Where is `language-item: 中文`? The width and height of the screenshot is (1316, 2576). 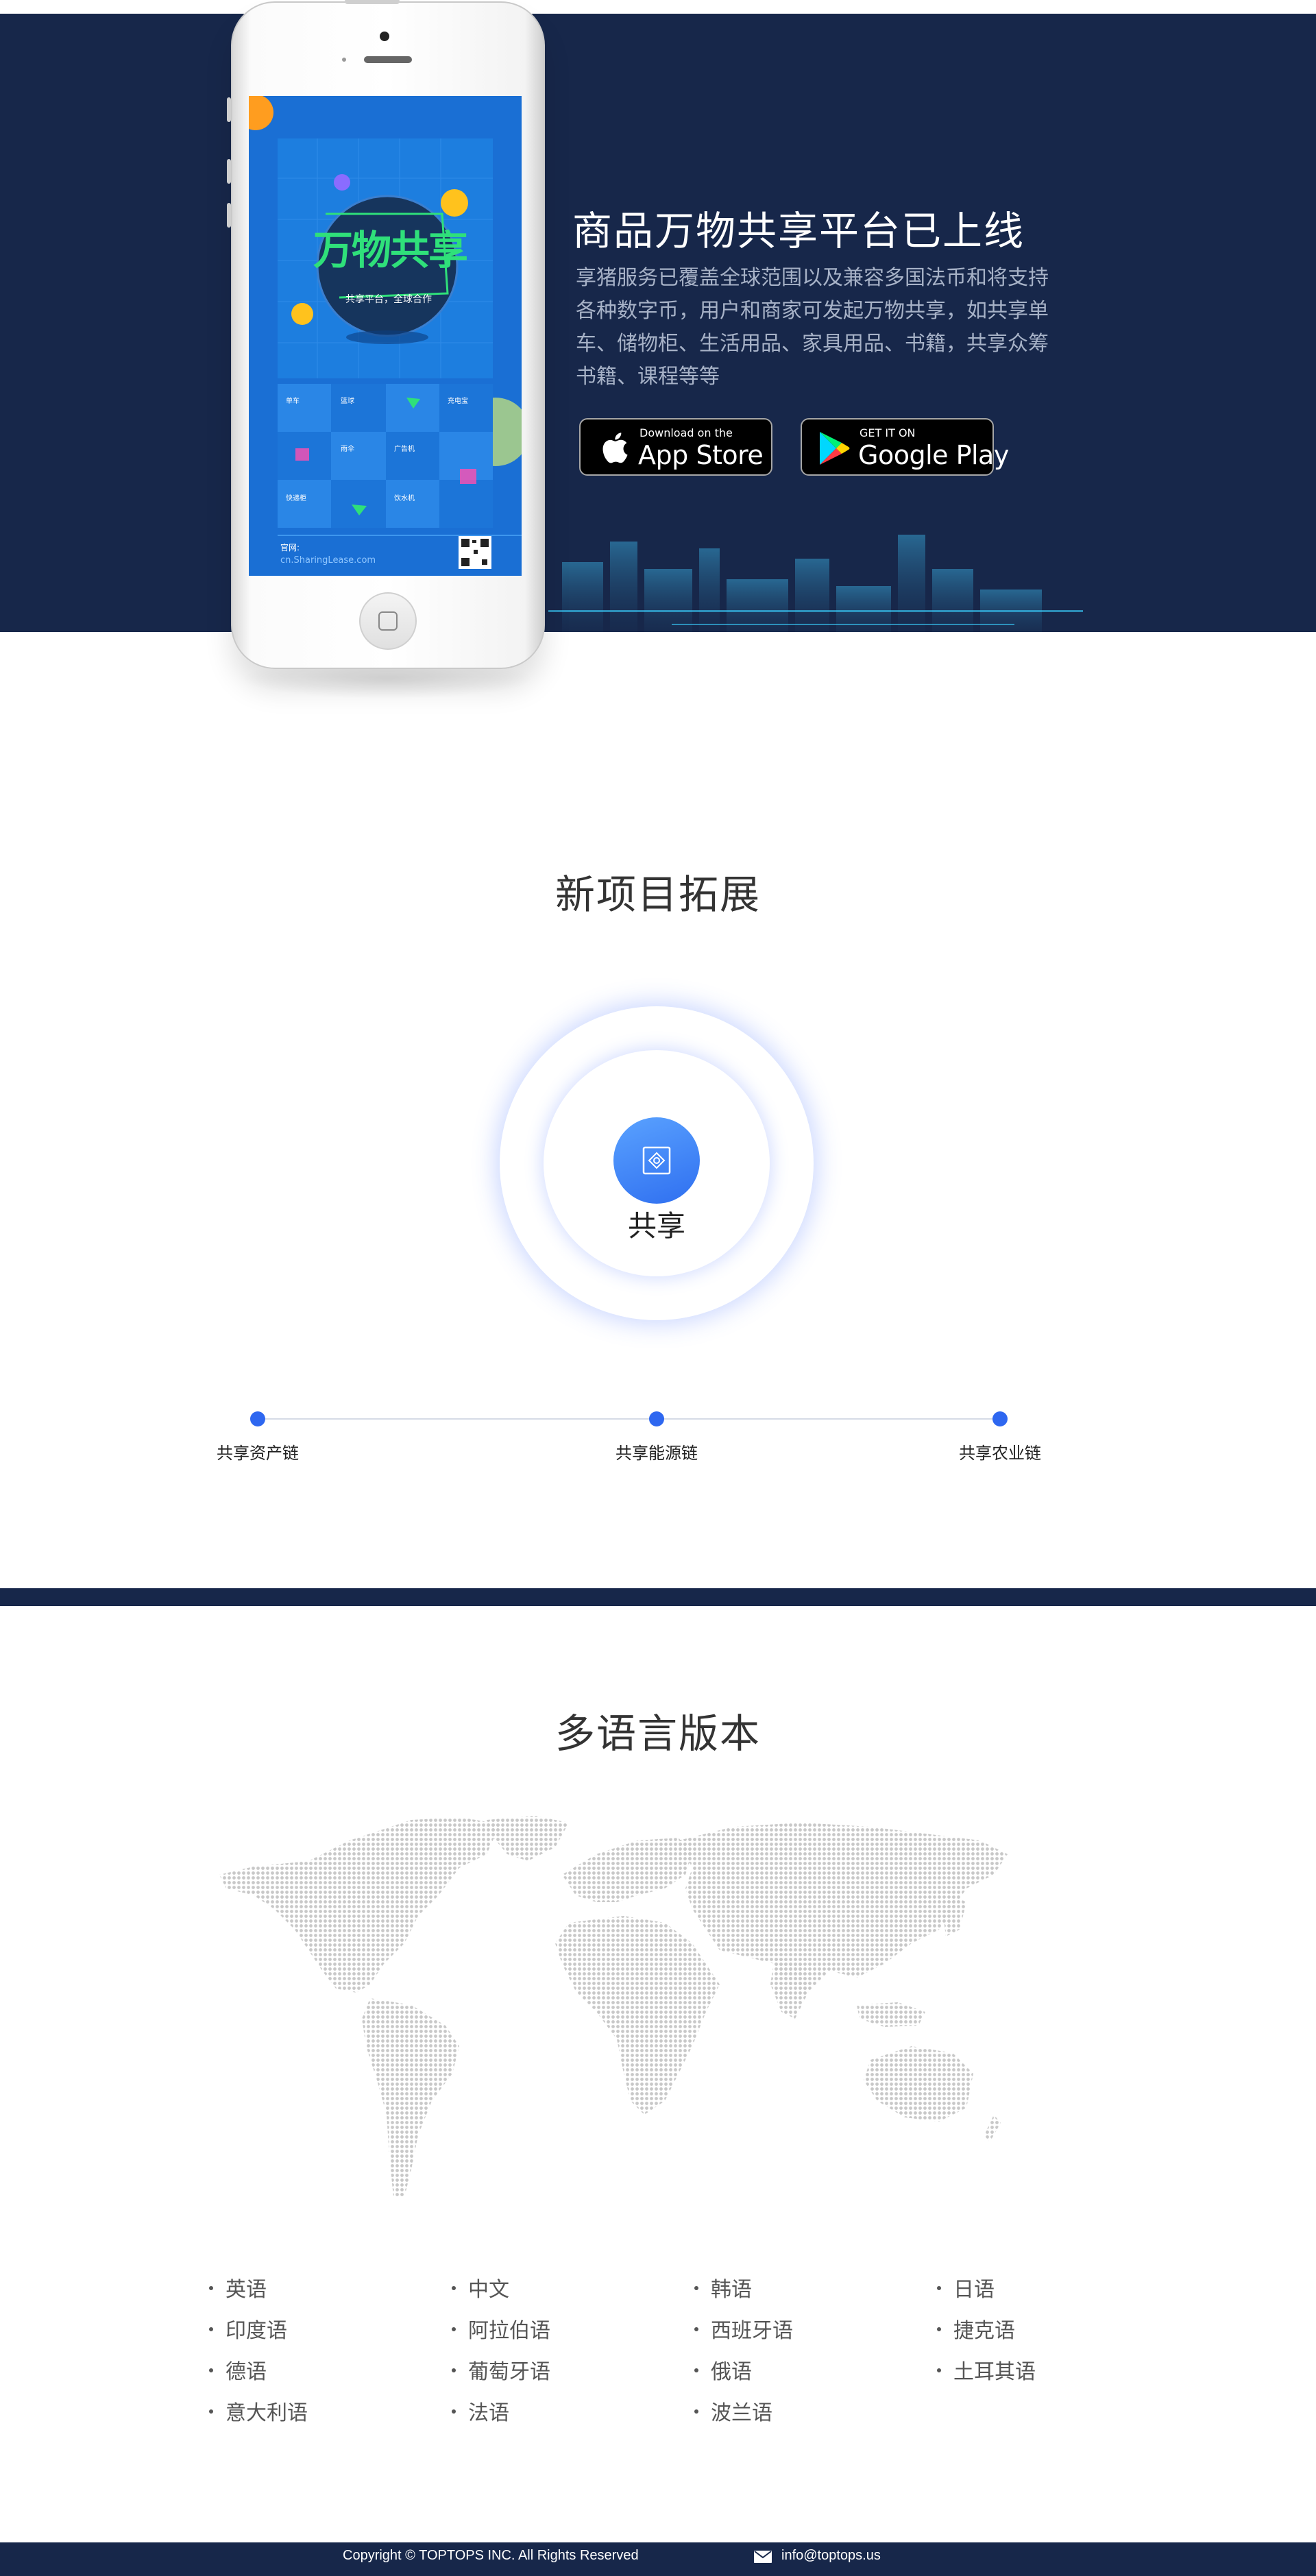 language-item: 中文 is located at coordinates (480, 2287).